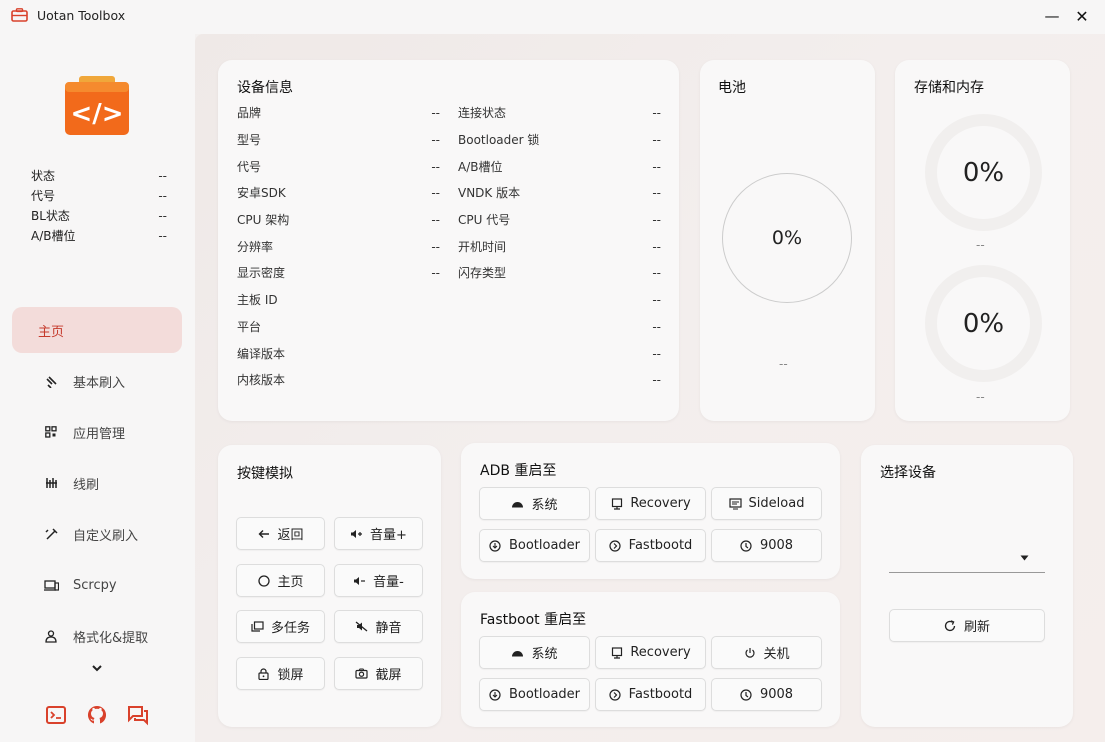  What do you see at coordinates (99, 196) in the screenshot?
I see `codename-row: 代号 --` at bounding box center [99, 196].